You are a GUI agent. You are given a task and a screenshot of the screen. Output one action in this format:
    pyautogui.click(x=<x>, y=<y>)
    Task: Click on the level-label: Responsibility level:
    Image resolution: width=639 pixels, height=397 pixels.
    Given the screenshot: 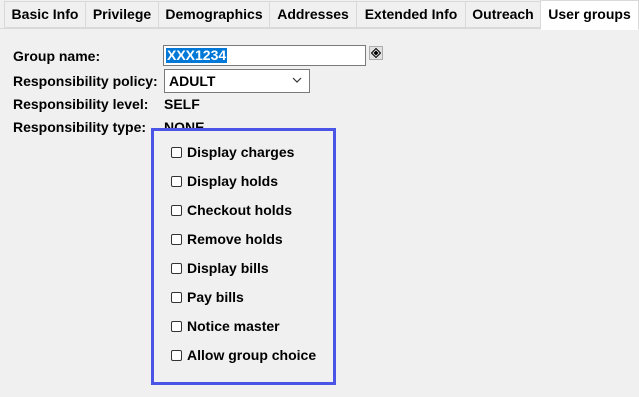 What is the action you would take?
    pyautogui.click(x=81, y=104)
    